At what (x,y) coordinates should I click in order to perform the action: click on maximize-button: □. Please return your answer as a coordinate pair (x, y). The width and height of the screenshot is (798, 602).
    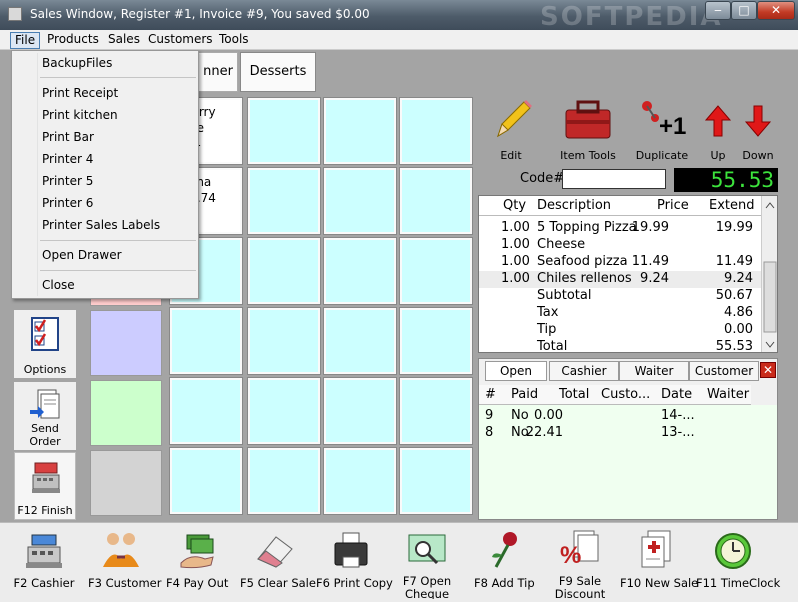
    Looking at the image, I should click on (744, 10).